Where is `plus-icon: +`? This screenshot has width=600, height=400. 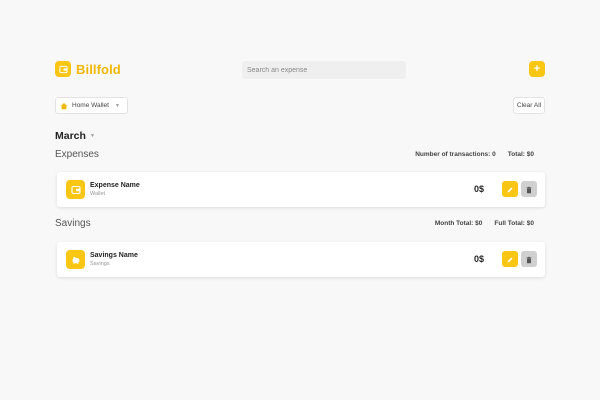 plus-icon: + is located at coordinates (537, 68).